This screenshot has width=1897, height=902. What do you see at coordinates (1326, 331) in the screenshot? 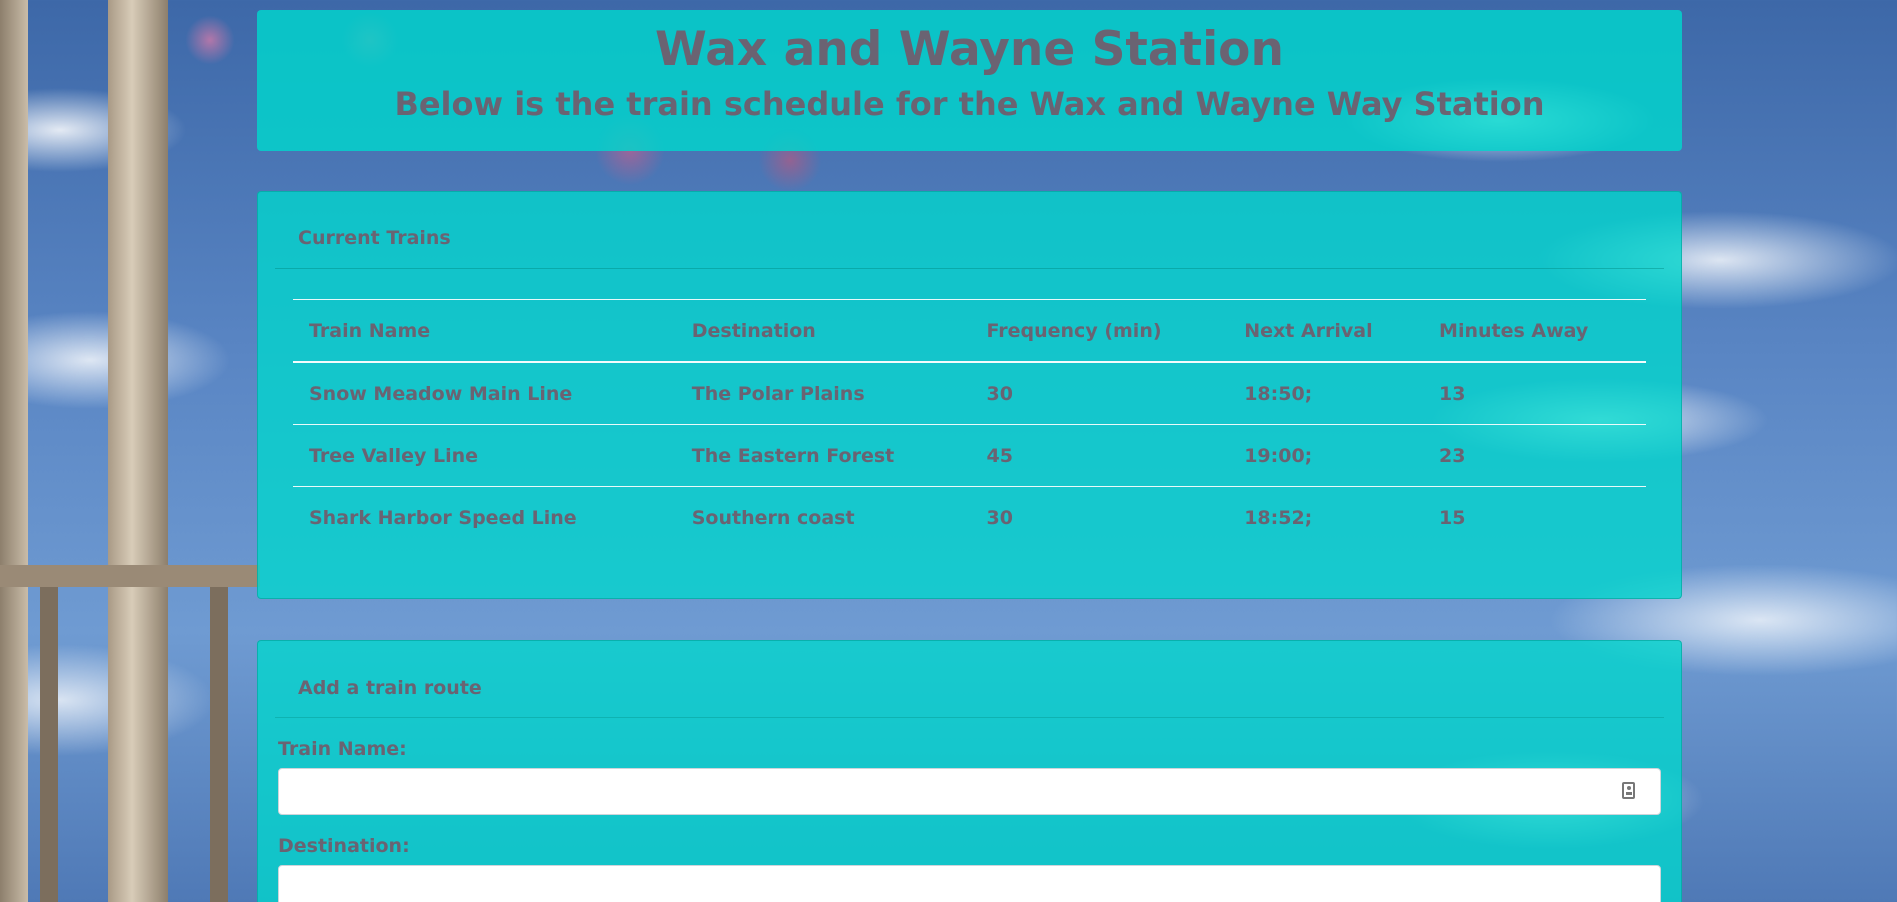
I see `column-header-next-arrival: Next Arrival` at bounding box center [1326, 331].